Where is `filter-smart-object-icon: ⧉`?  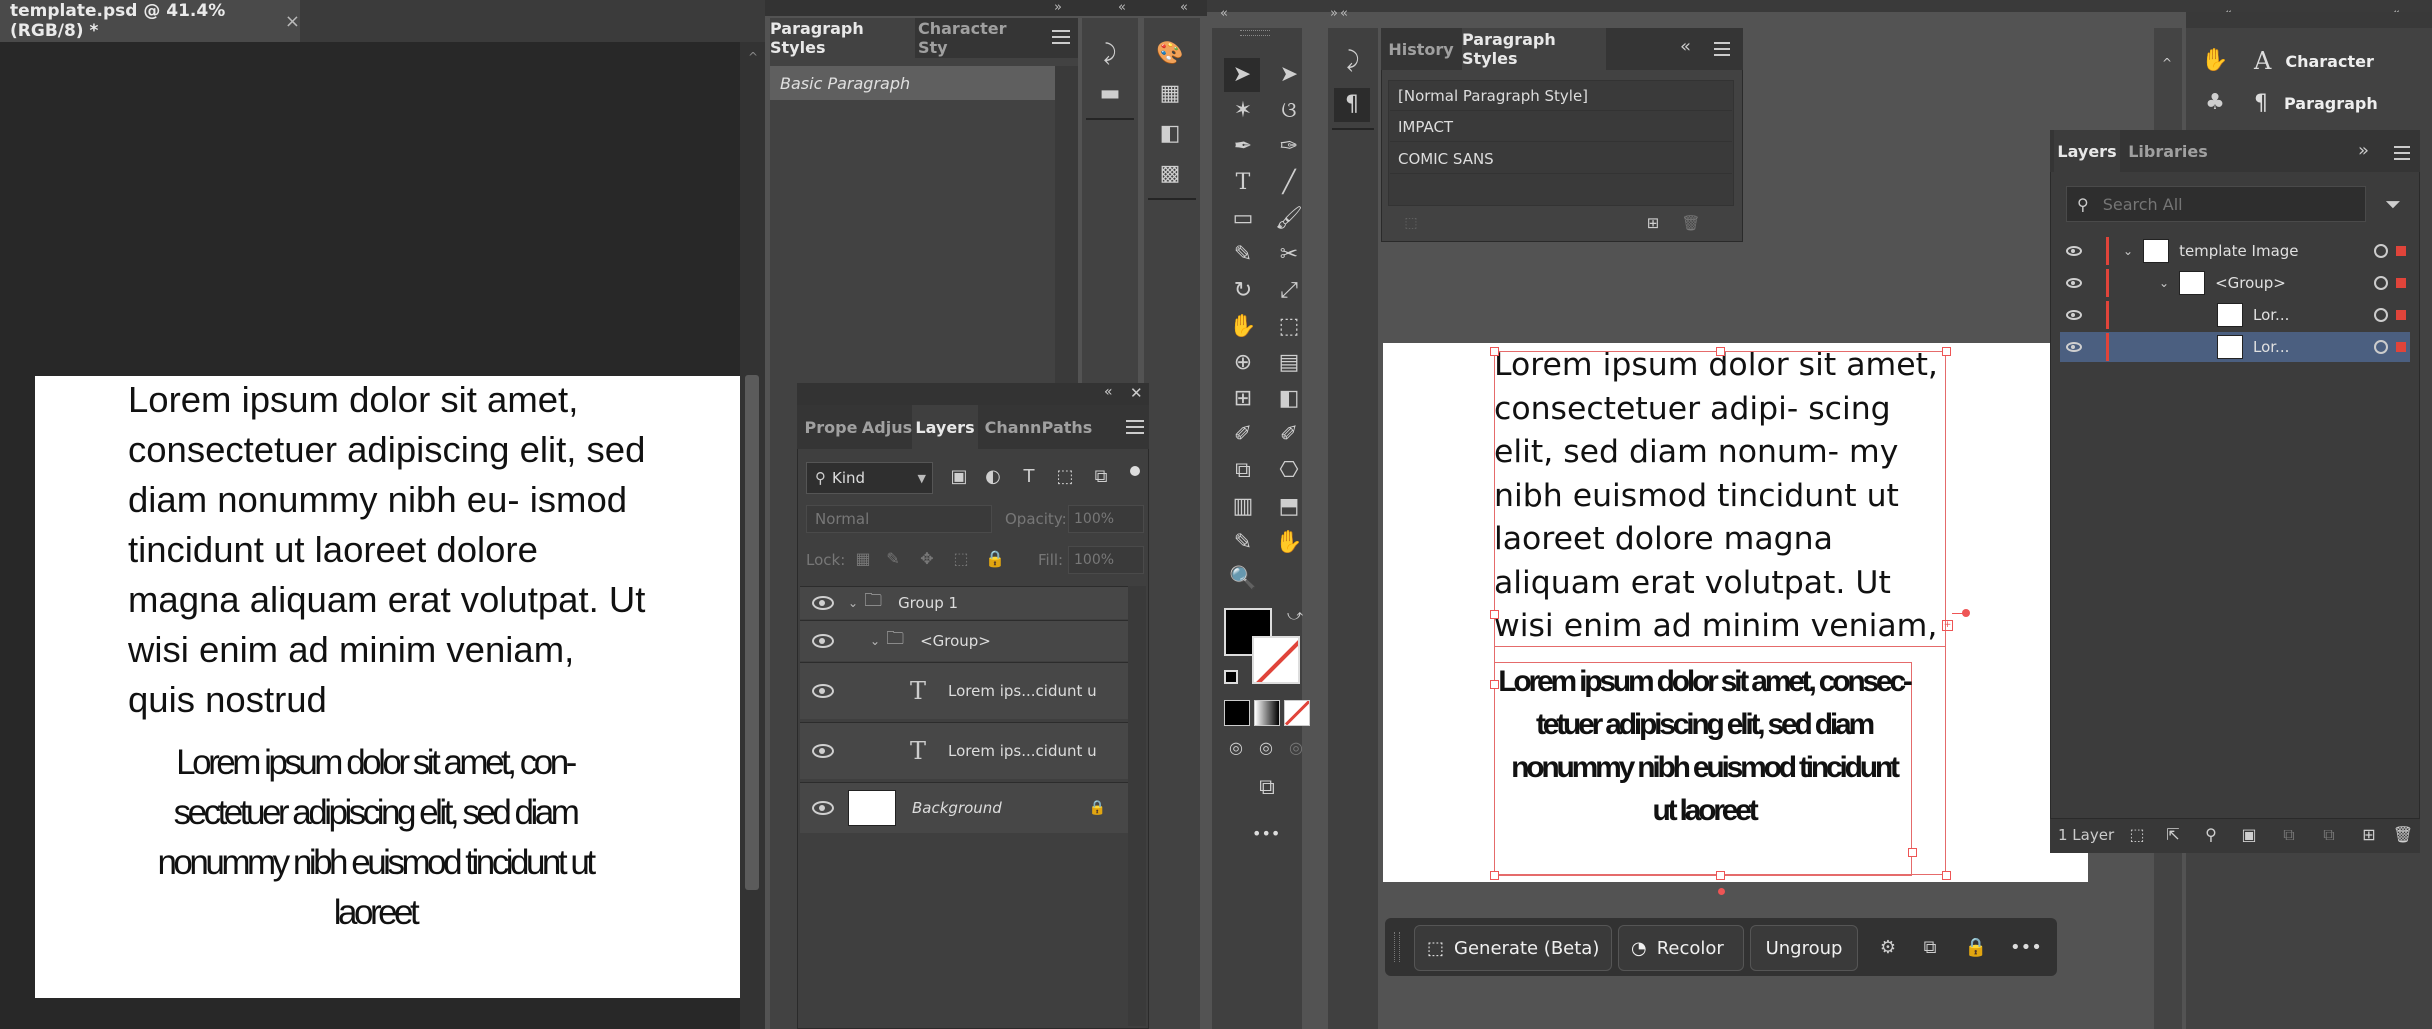 filter-smart-object-icon: ⧉ is located at coordinates (1101, 477).